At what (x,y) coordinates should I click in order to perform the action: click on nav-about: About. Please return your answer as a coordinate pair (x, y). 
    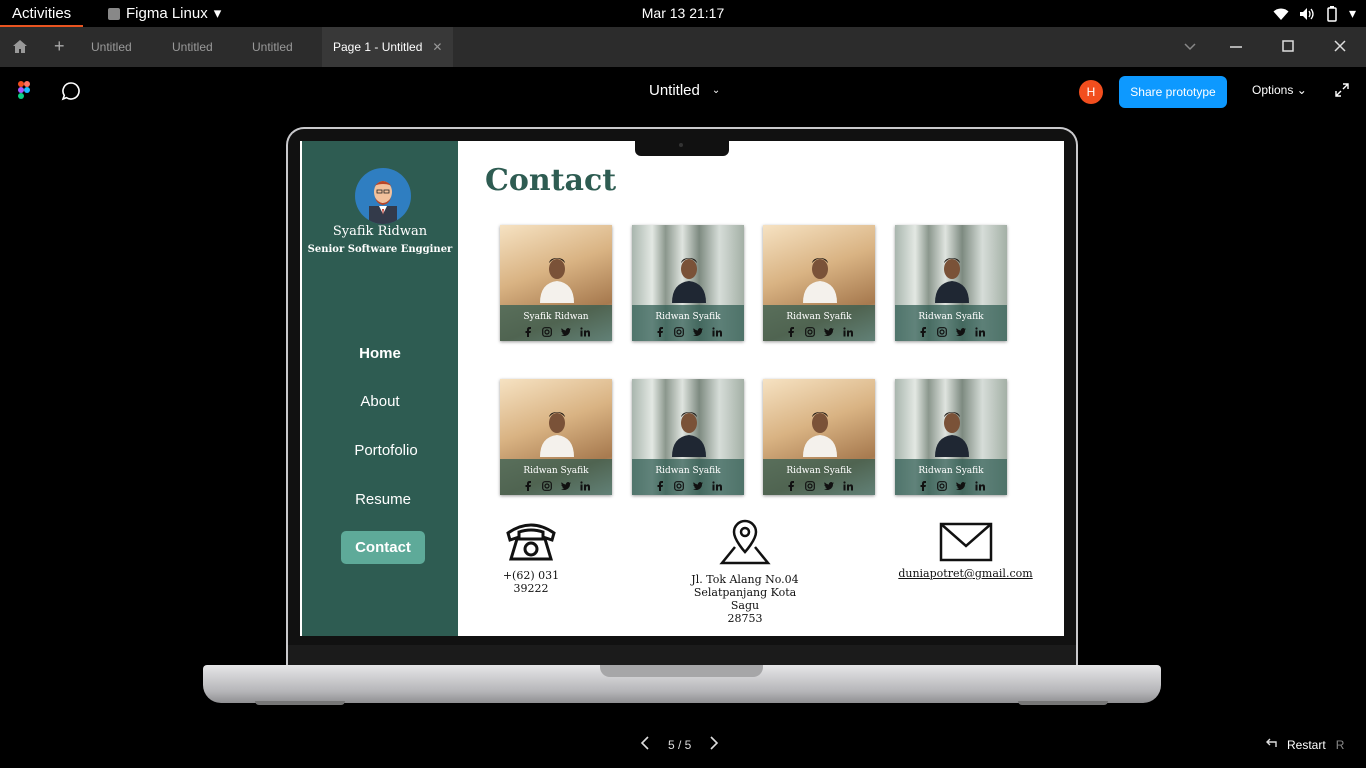
    Looking at the image, I should click on (380, 401).